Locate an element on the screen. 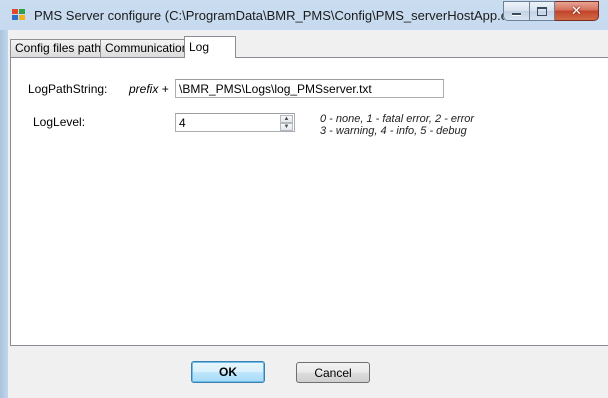  minimize-button is located at coordinates (516, 11).